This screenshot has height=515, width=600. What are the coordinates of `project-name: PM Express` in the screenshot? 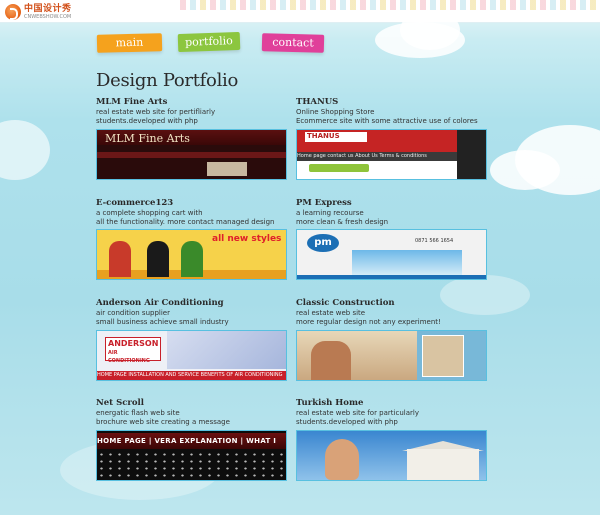 It's located at (393, 203).